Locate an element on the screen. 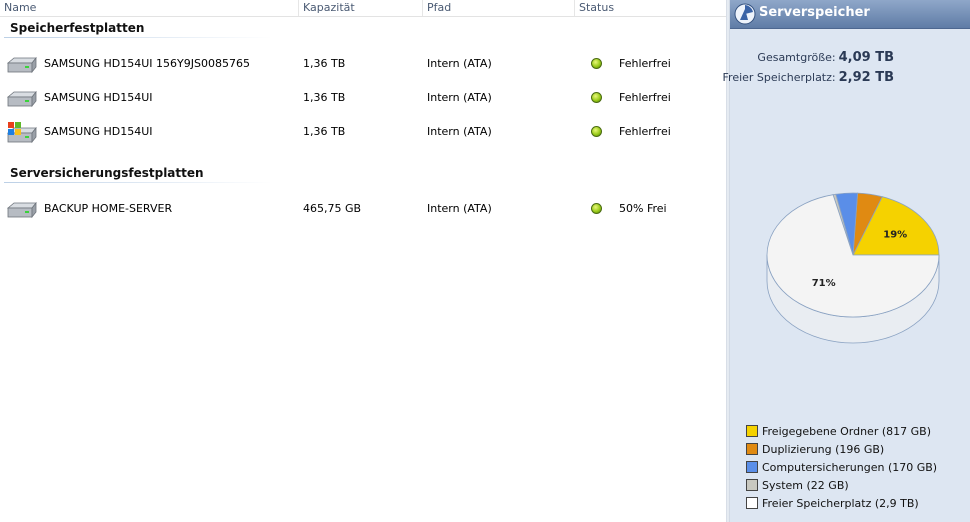  free-space-value: 2,92 TB is located at coordinates (866, 77).